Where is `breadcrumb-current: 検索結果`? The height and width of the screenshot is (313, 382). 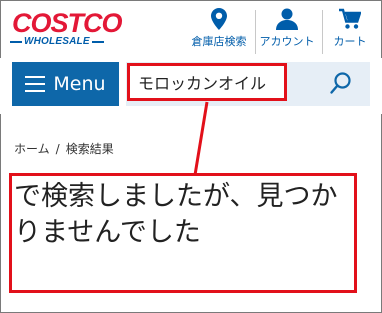 breadcrumb-current: 検索結果 is located at coordinates (89, 149).